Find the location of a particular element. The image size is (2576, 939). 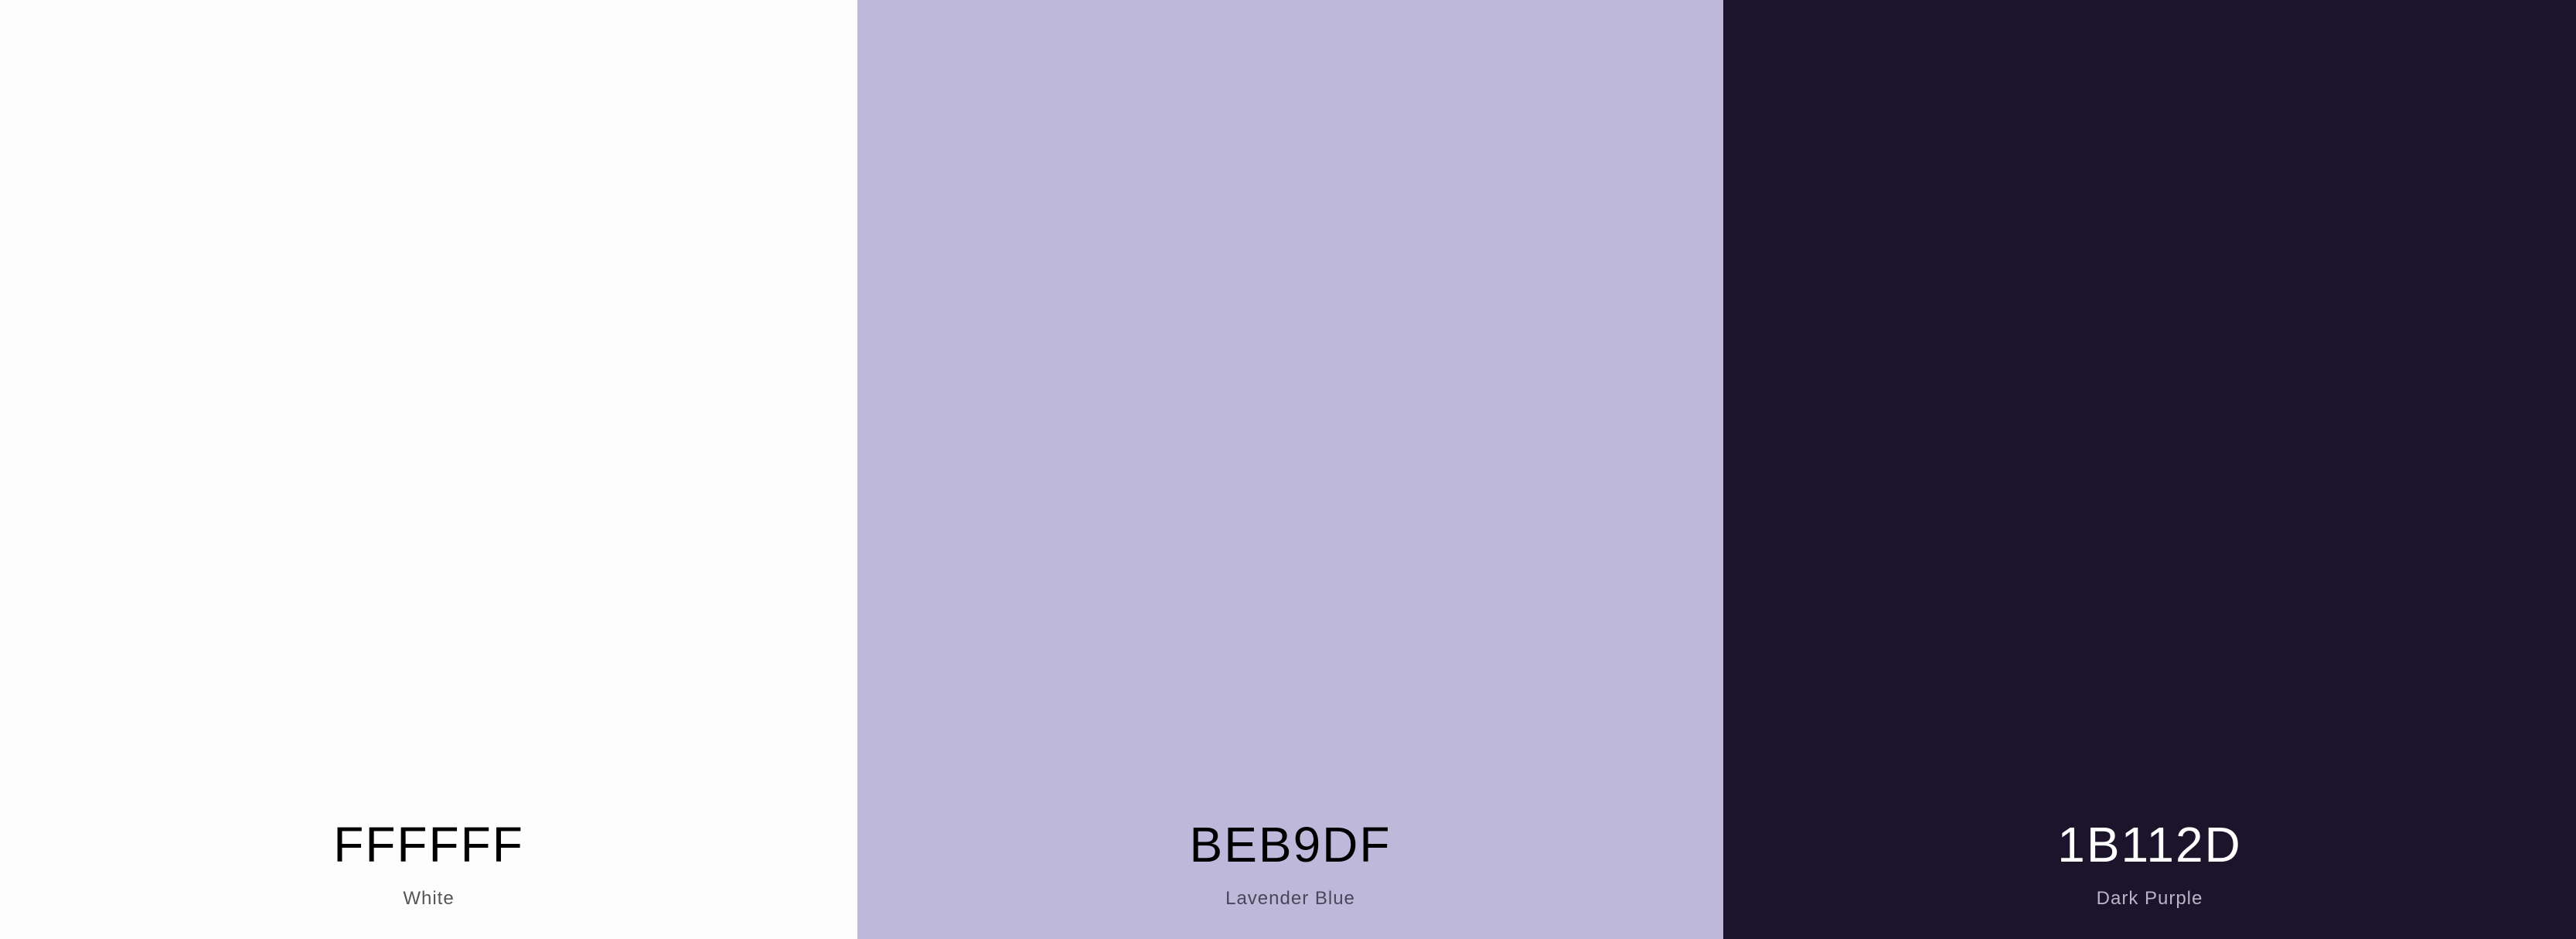

hex-code: FFFFFF is located at coordinates (428, 844).